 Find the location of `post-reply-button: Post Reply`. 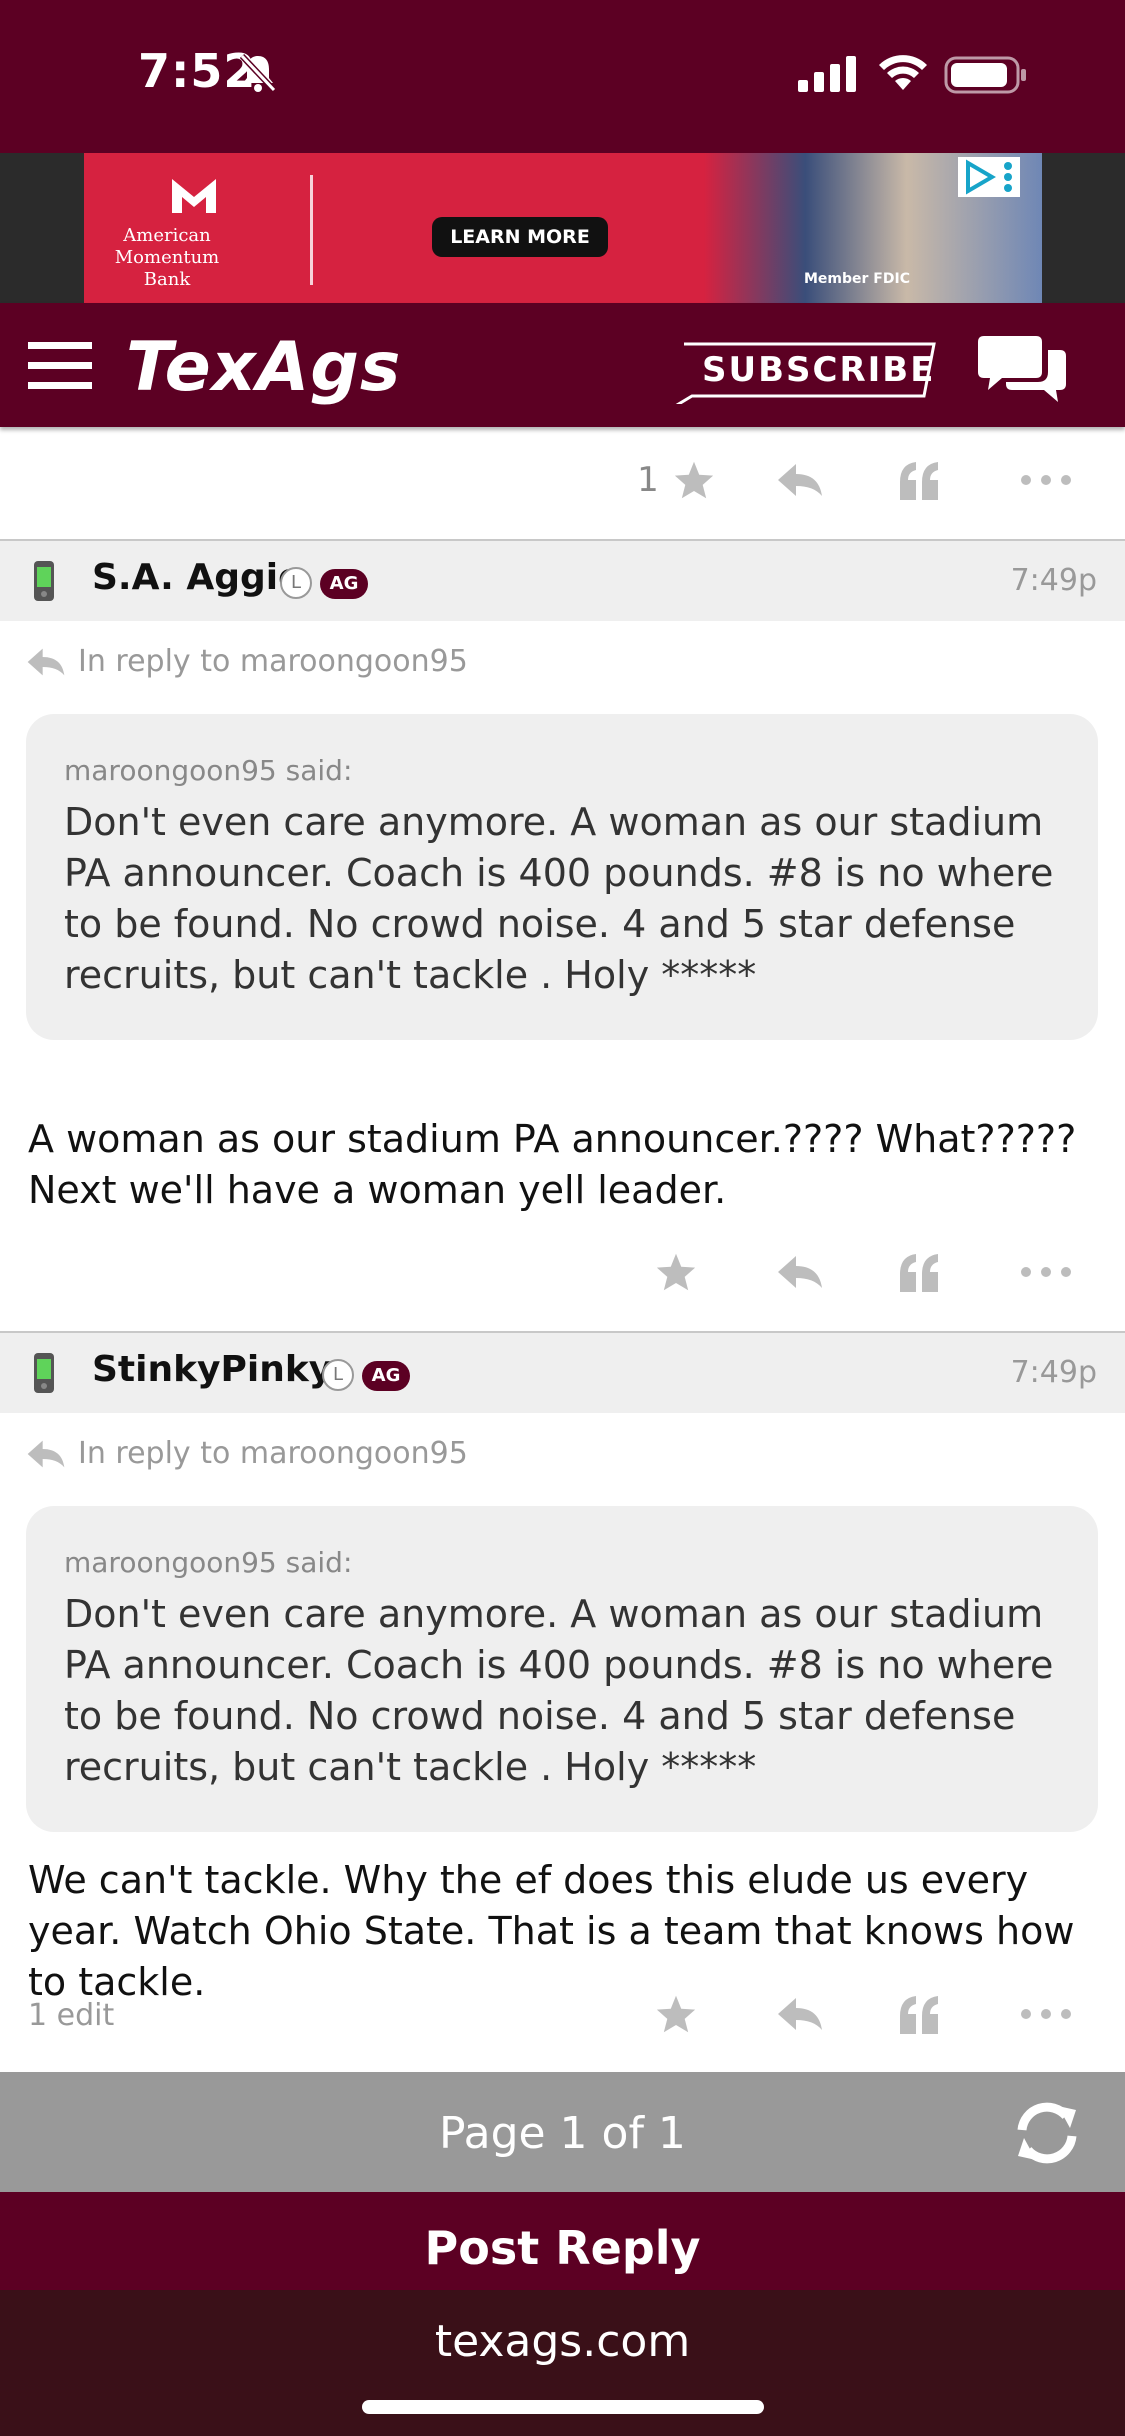

post-reply-button: Post Reply is located at coordinates (562, 2241).